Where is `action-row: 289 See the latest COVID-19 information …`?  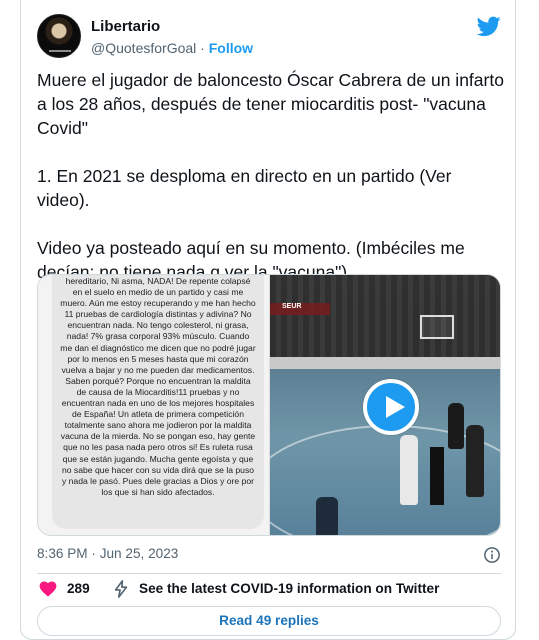
action-row: 289 See the latest COVID-19 information … is located at coordinates (269, 590).